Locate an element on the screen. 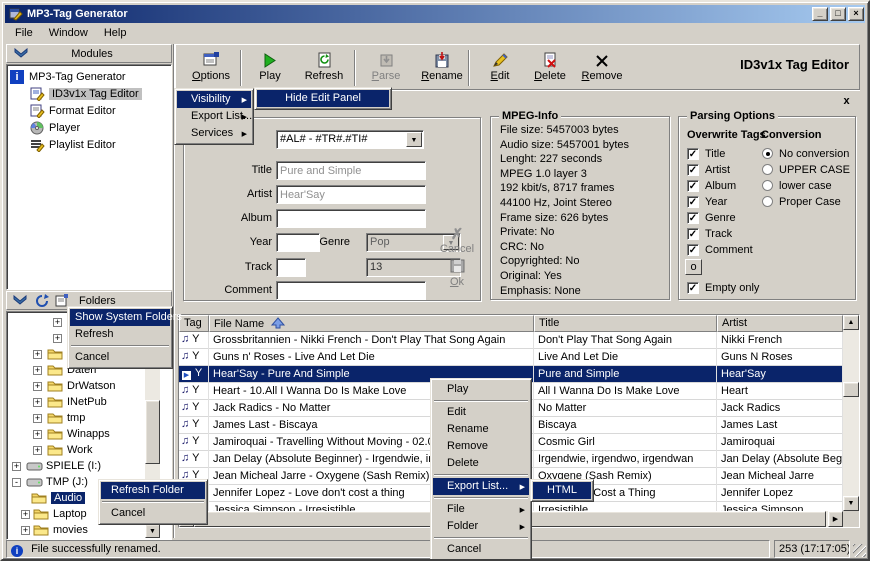  module-item-root: i MP3-Tag Generator is located at coordinates (90, 76).